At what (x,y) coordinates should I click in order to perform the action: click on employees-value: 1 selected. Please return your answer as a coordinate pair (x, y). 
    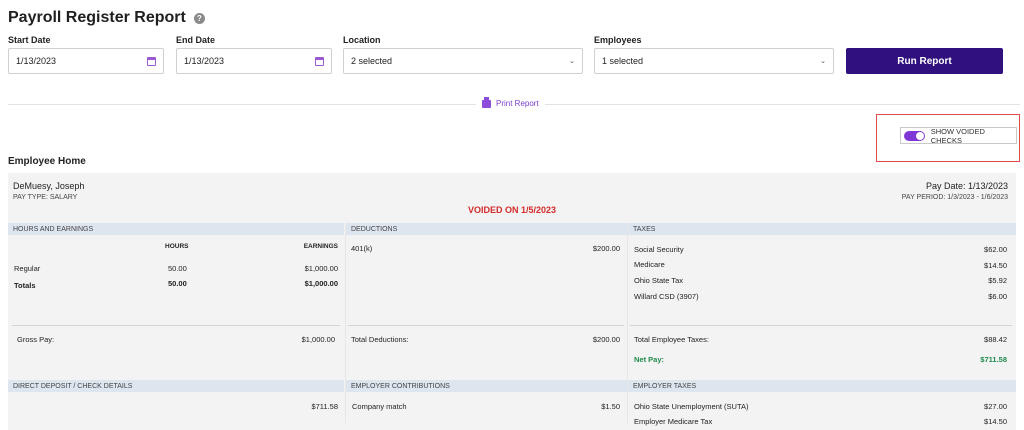
    Looking at the image, I should click on (623, 61).